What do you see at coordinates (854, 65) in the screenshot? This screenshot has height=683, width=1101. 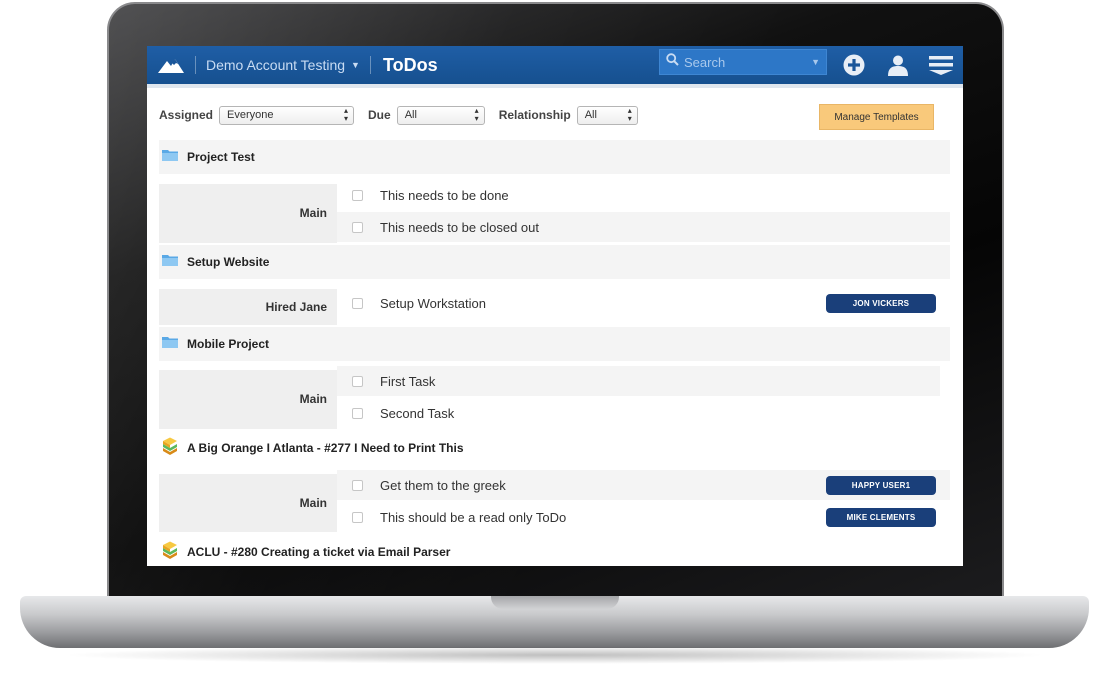 I see `add-icon` at bounding box center [854, 65].